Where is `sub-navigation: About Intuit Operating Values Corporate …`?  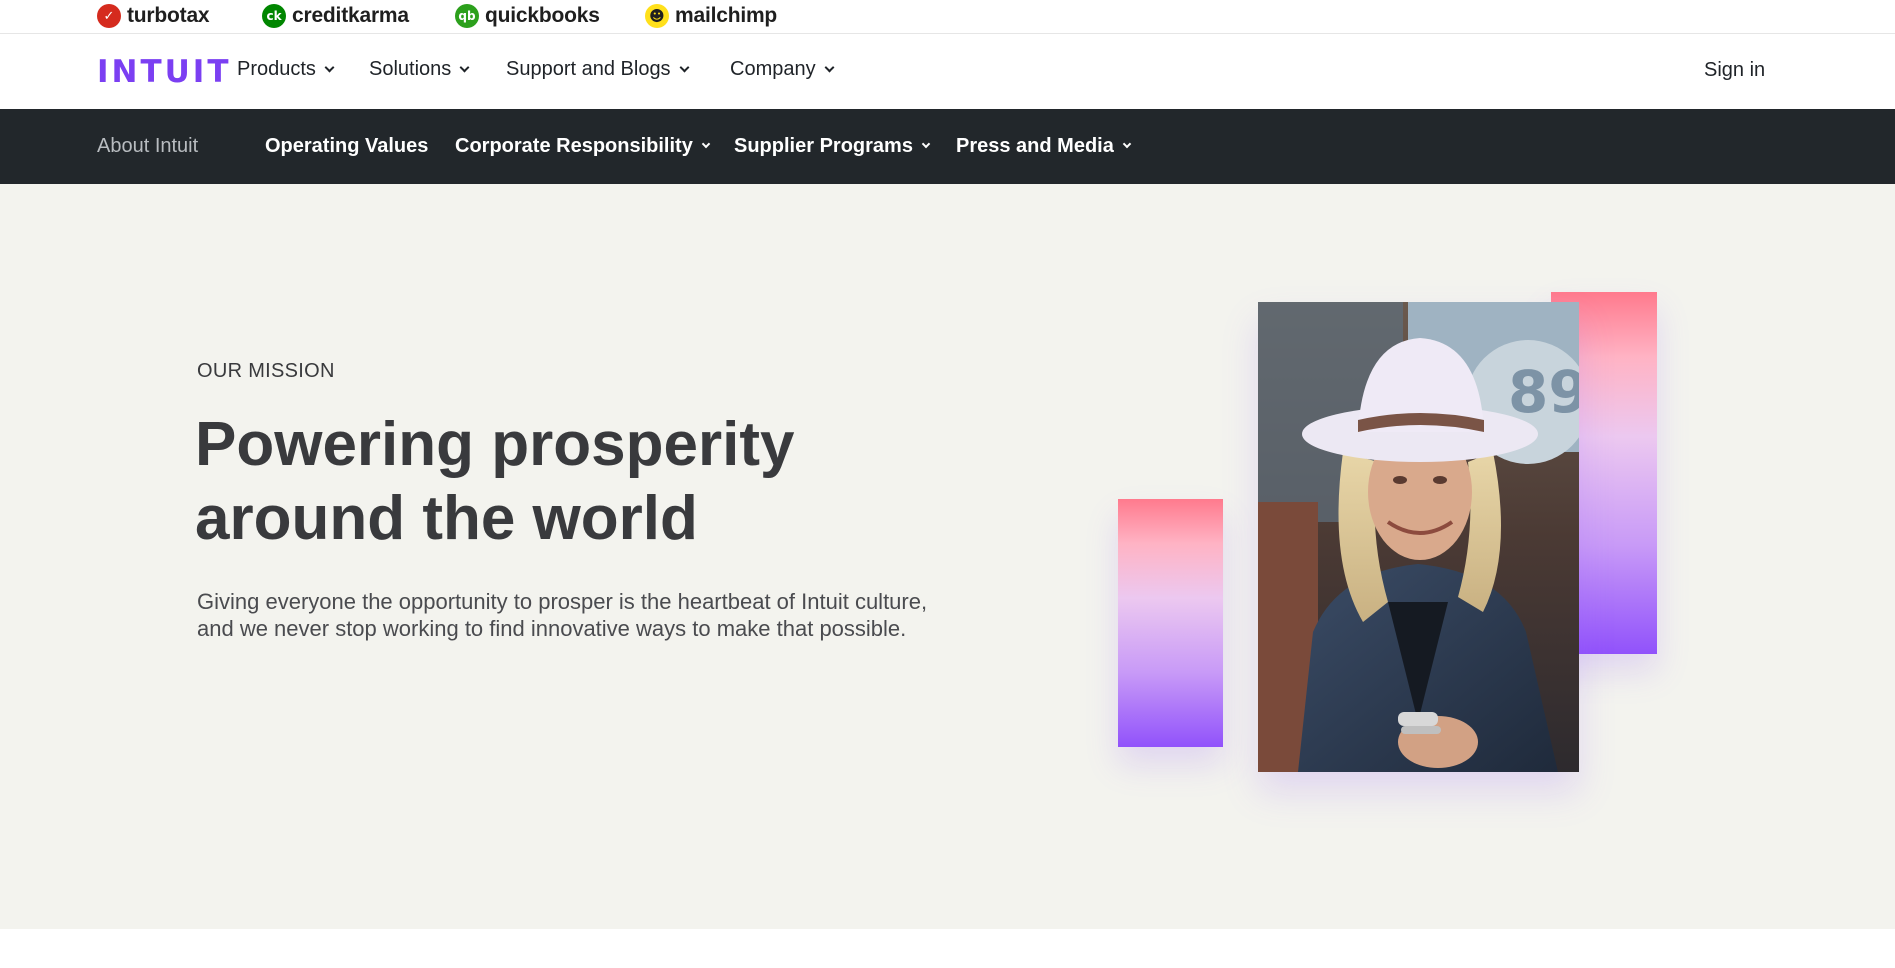
sub-navigation: About Intuit Operating Values Corporate … is located at coordinates (947, 146).